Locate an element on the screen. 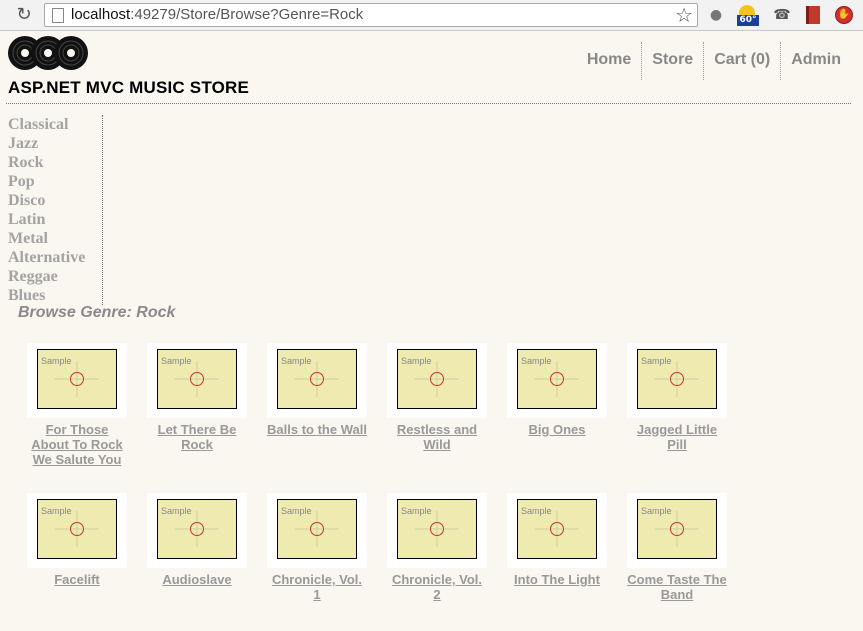 This screenshot has height=631, width=863. header-divider is located at coordinates (428, 103).